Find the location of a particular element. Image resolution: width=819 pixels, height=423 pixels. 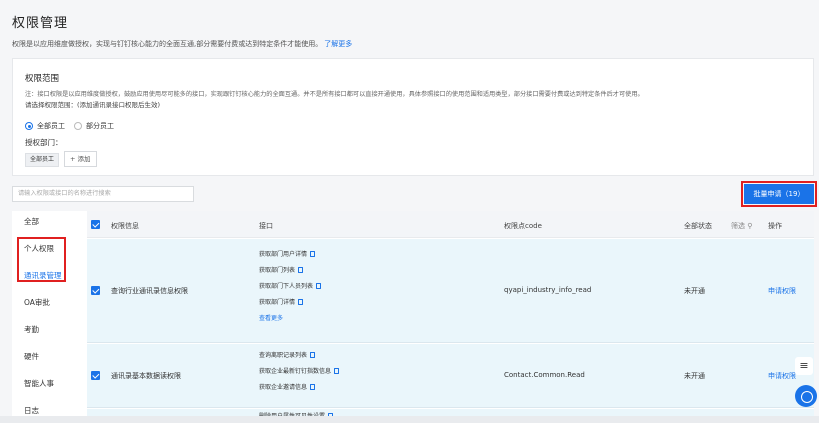

permission-name: 通讯录基本数据读权限 is located at coordinates (146, 376).